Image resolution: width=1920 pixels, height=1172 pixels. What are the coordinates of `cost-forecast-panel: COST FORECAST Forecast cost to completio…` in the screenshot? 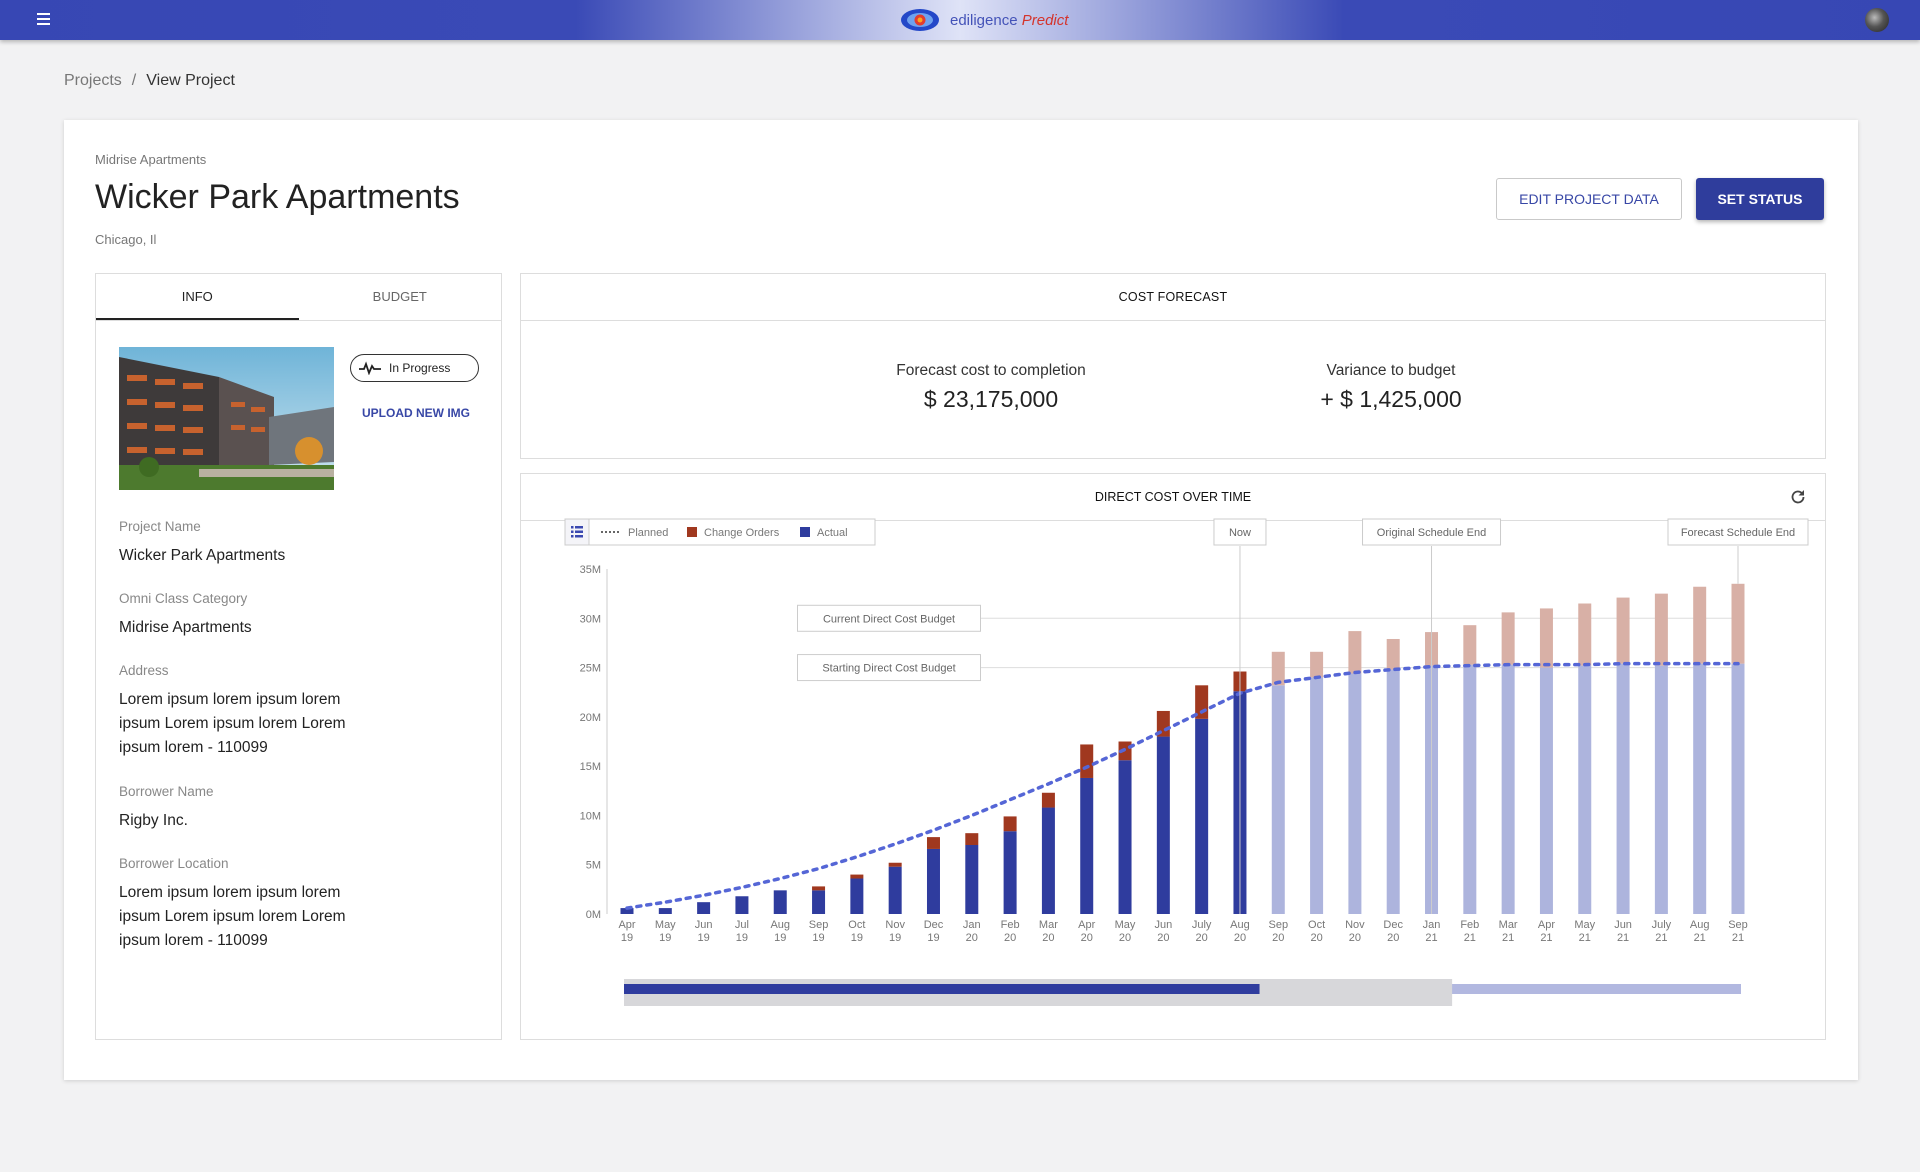 It's located at (1173, 366).